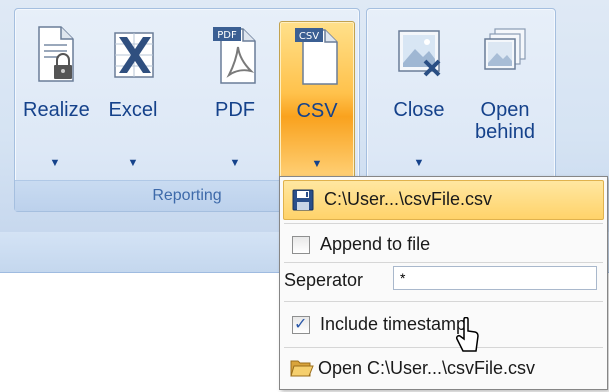 The height and width of the screenshot is (392, 609). What do you see at coordinates (303, 200) in the screenshot?
I see `save-icon` at bounding box center [303, 200].